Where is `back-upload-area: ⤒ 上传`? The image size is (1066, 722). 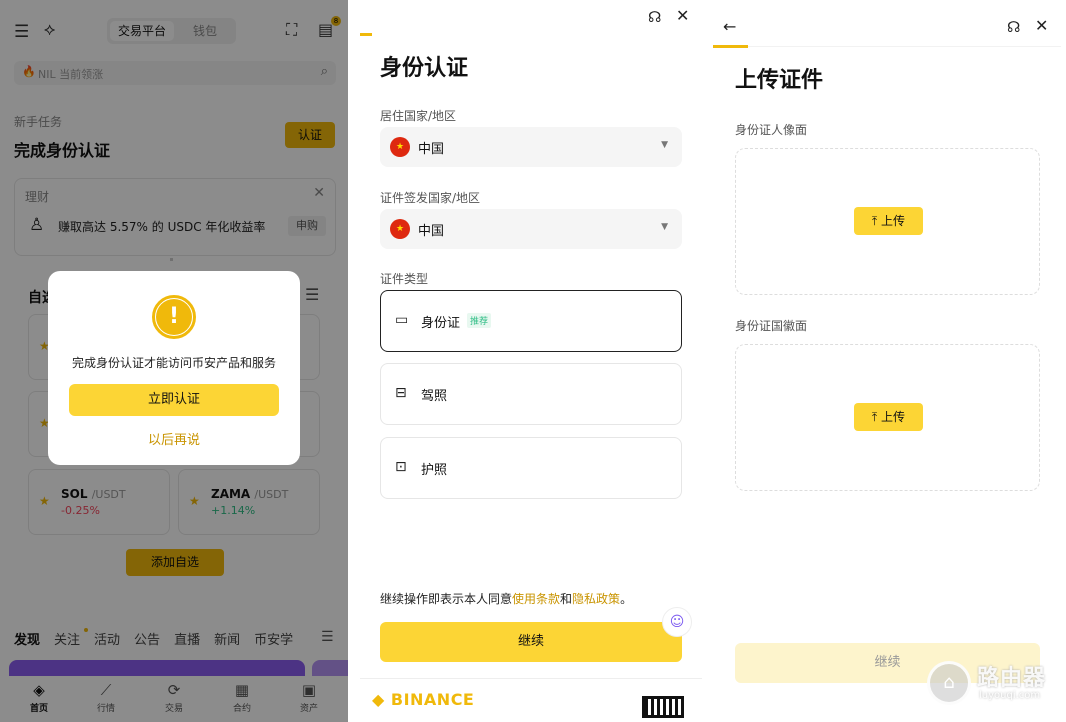
back-upload-area: ⤒ 上传 is located at coordinates (887, 417).